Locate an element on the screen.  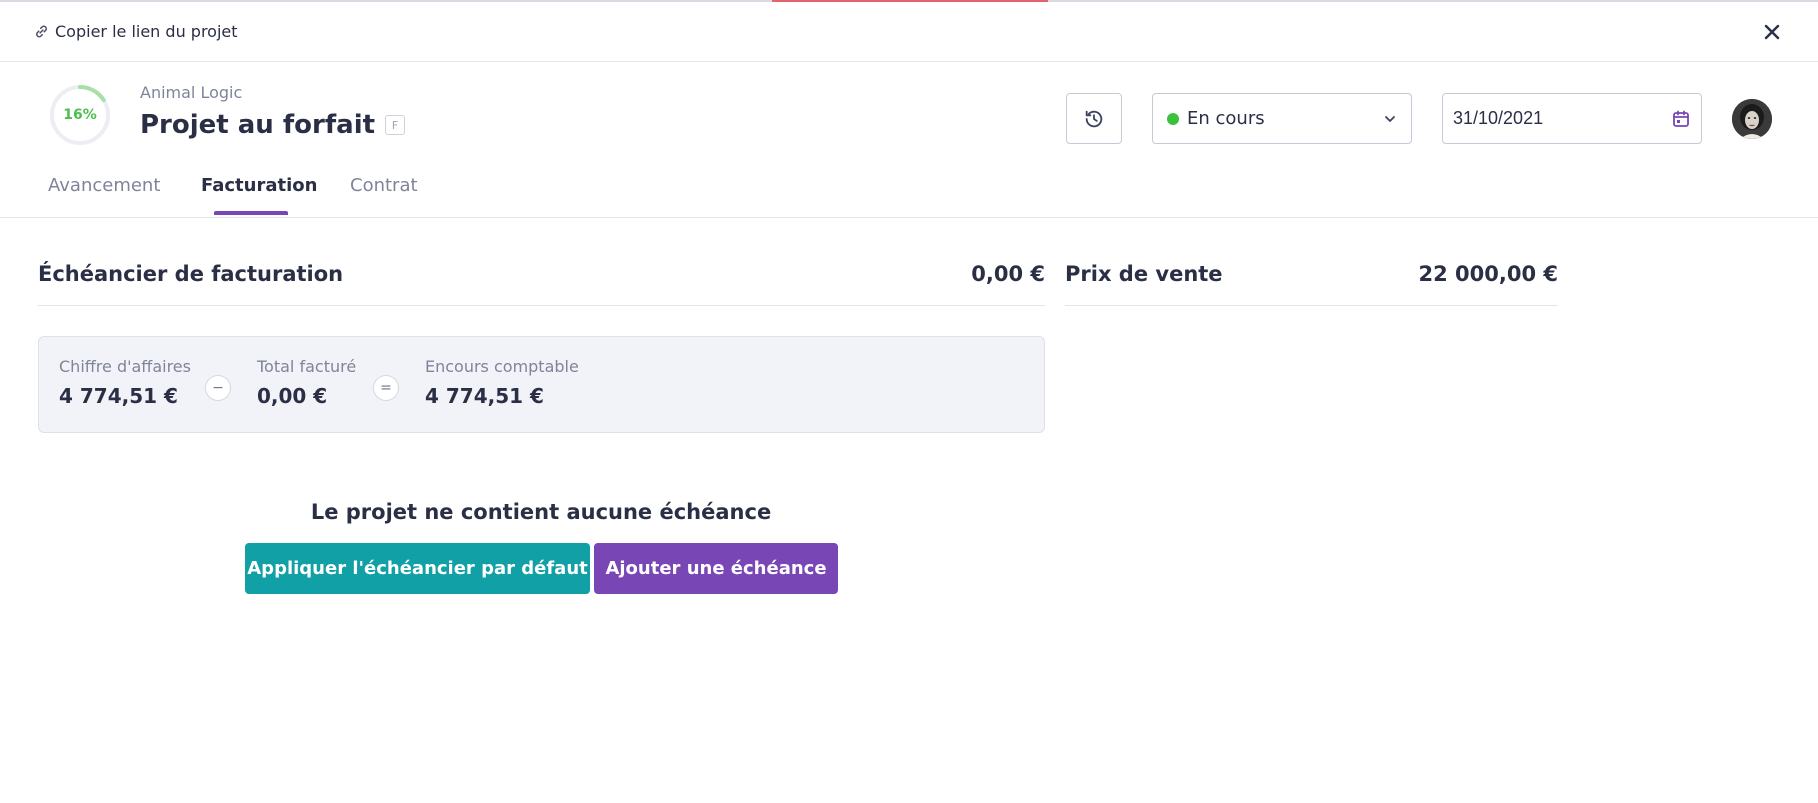
apply-default-schedule-button: Appliquer l'échéancier par défaut is located at coordinates (417, 568).